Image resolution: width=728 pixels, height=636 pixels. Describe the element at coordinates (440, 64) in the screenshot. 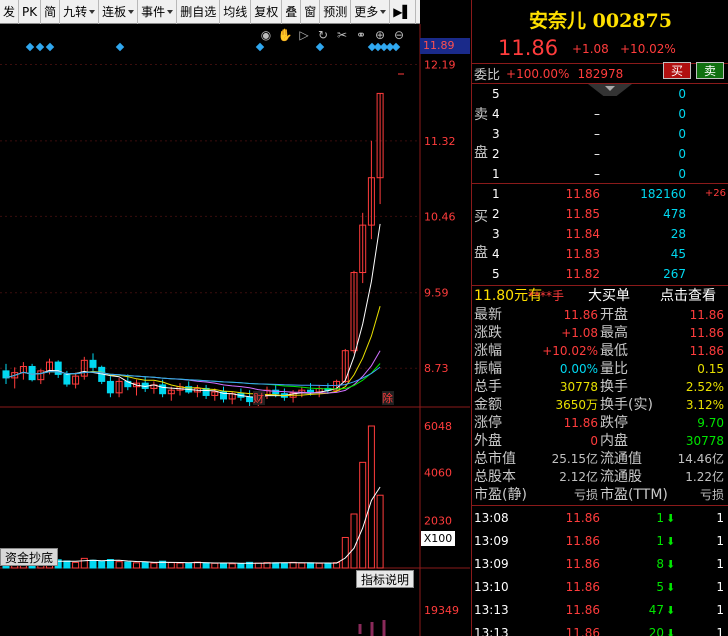

I see `price-axis-label: 12.19` at that location.